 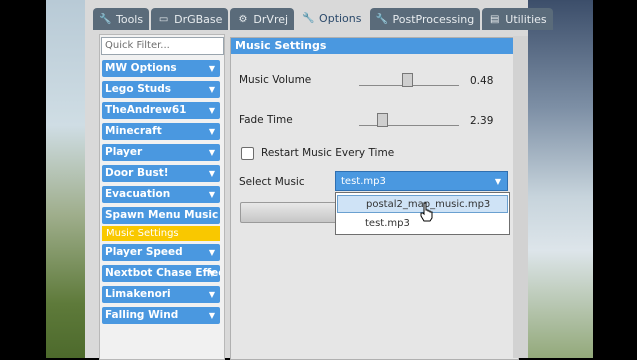 I want to click on category-spawn-menu-music: Spawn Menu Music, so click(x=161, y=215).